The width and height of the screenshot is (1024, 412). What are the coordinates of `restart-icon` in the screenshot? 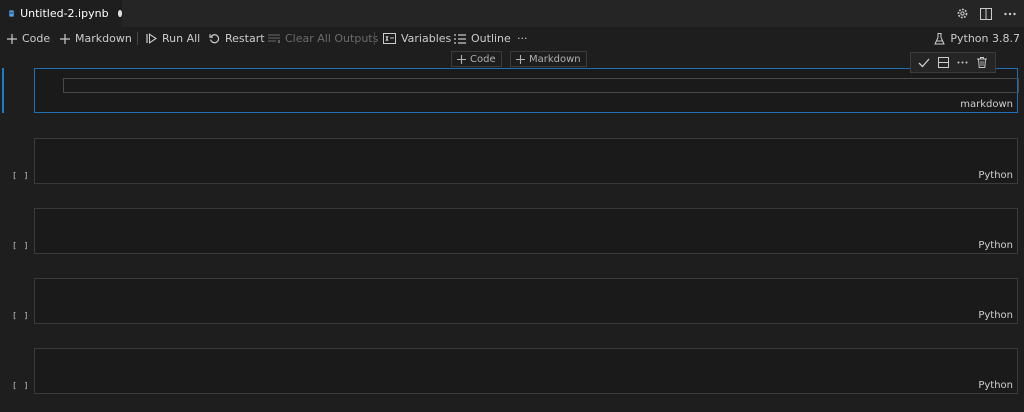 It's located at (214, 39).